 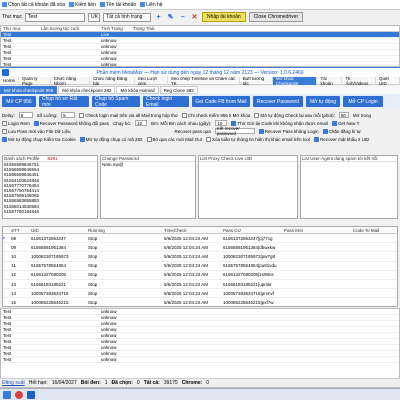 I want to click on user-agent-panel: List User-Agent dùng spam tới kết nối, so click(x=349, y=187).